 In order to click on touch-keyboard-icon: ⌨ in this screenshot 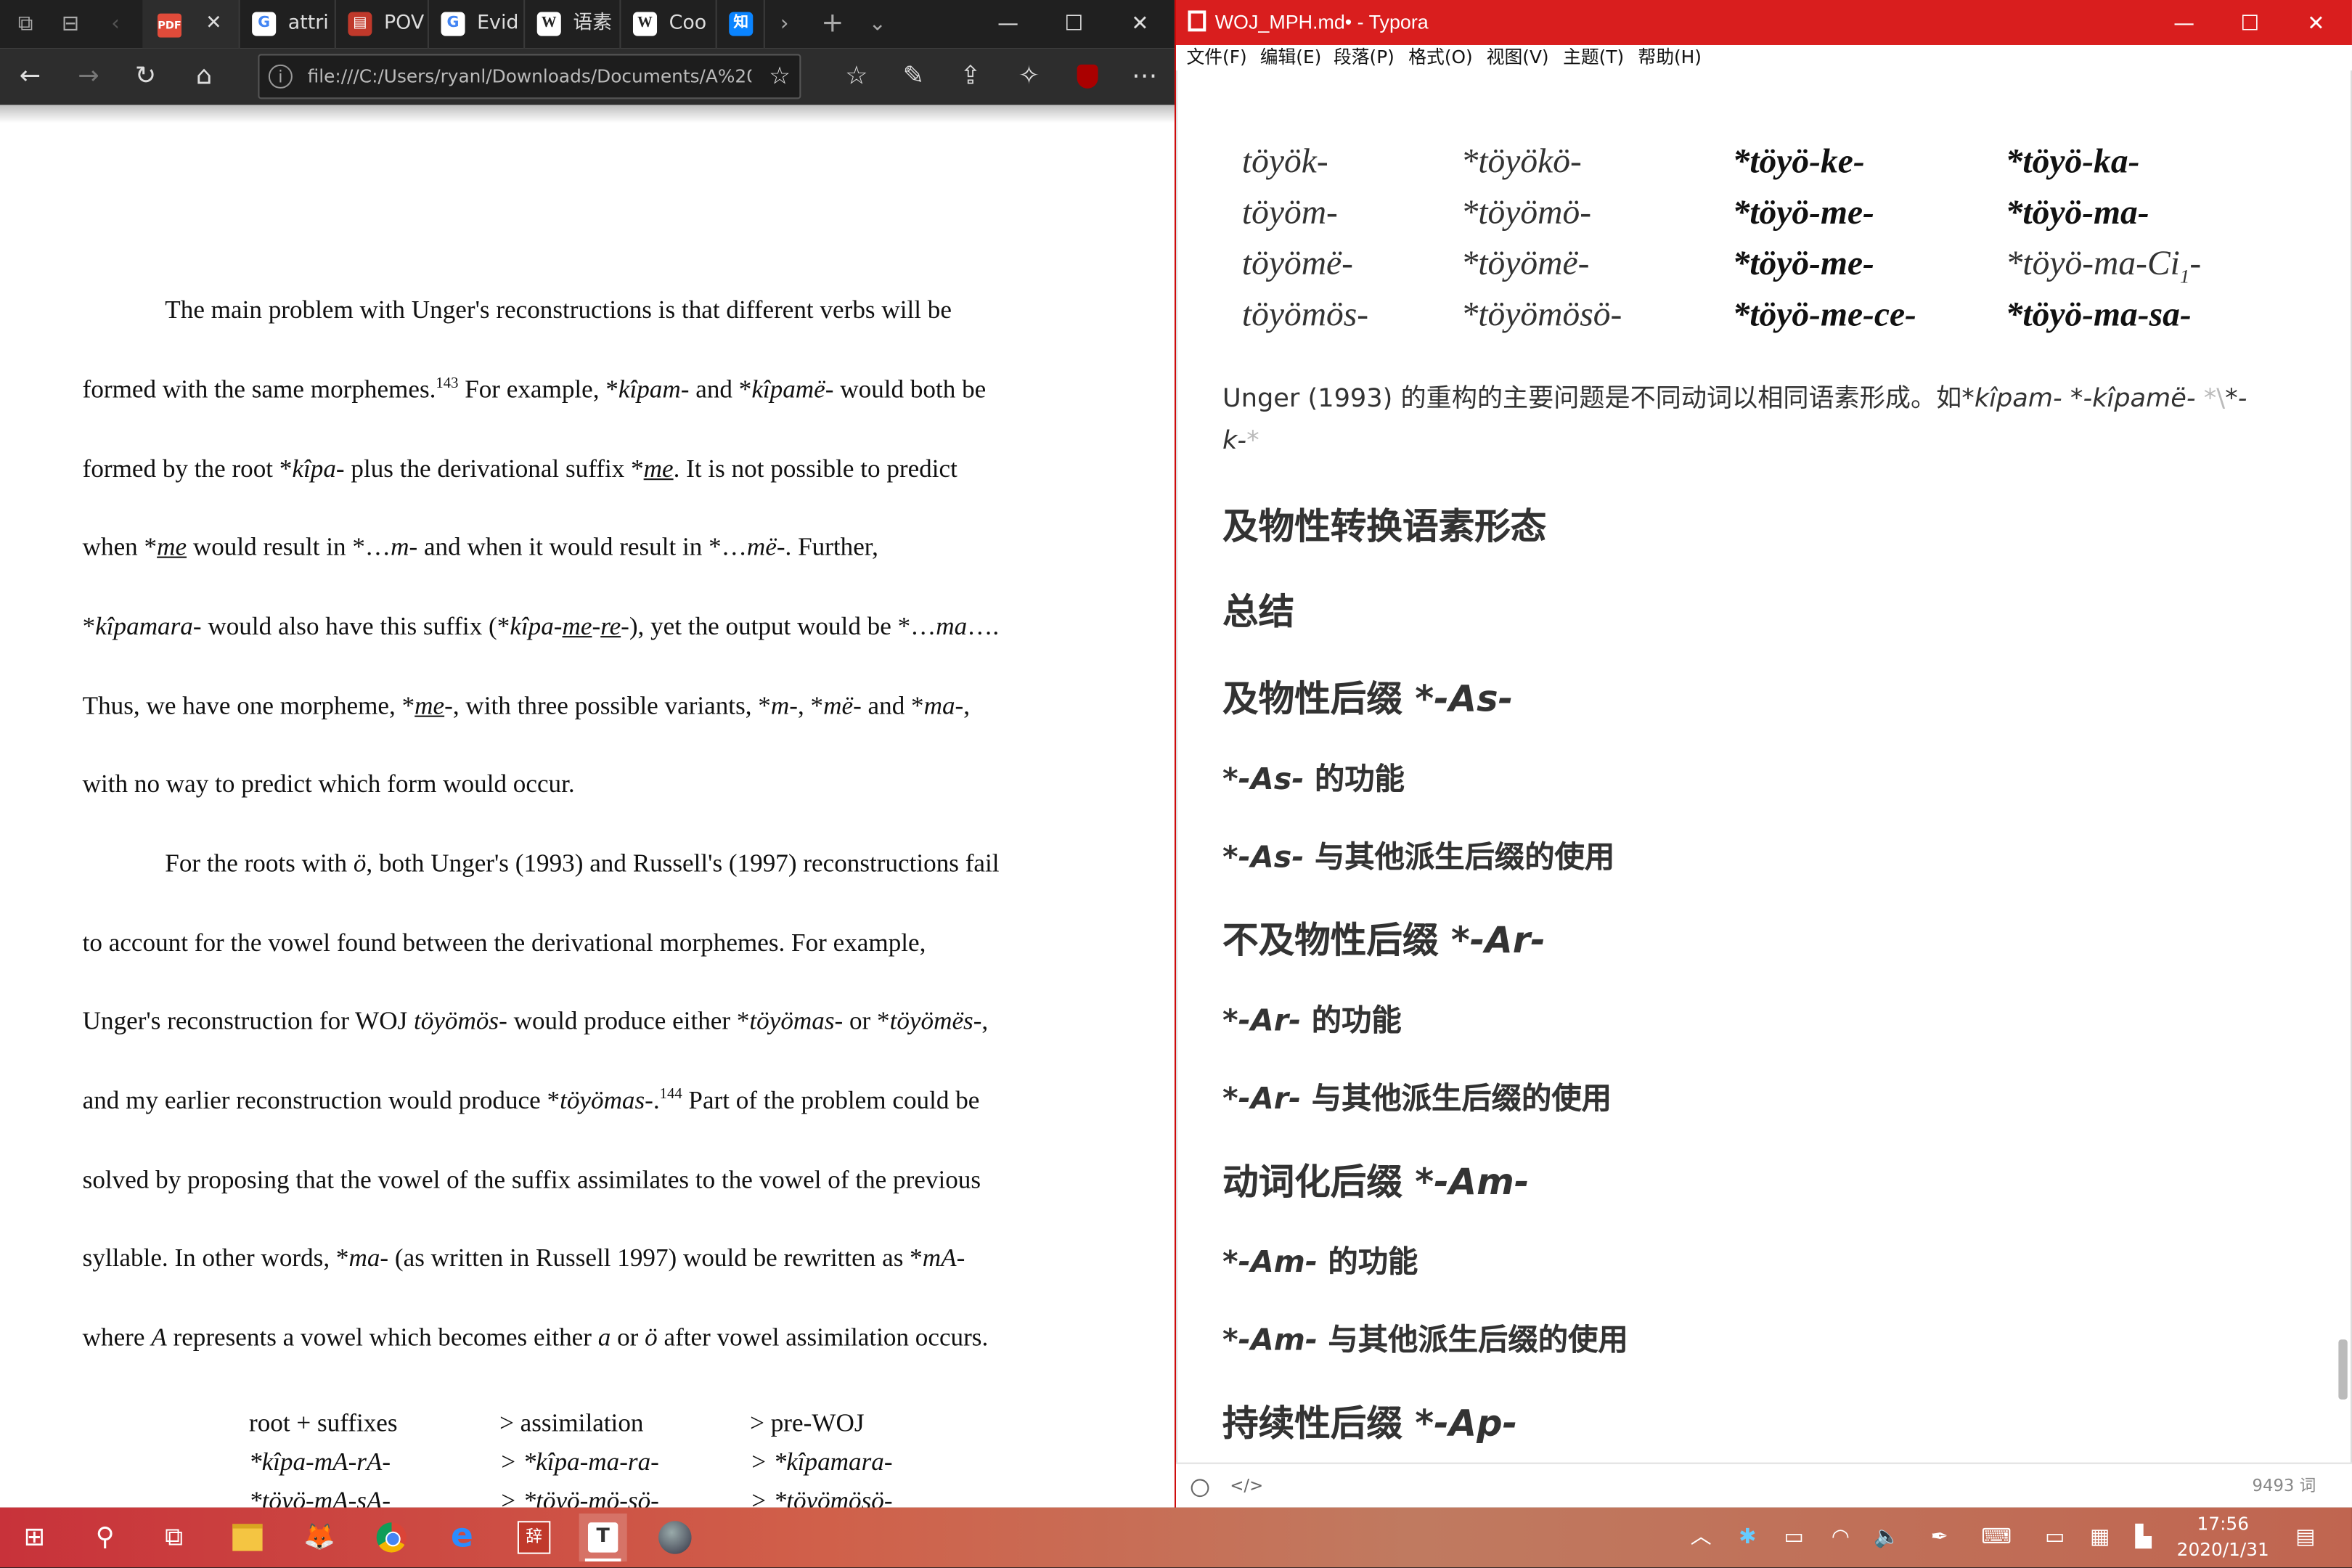, I will do `click(1997, 1538)`.